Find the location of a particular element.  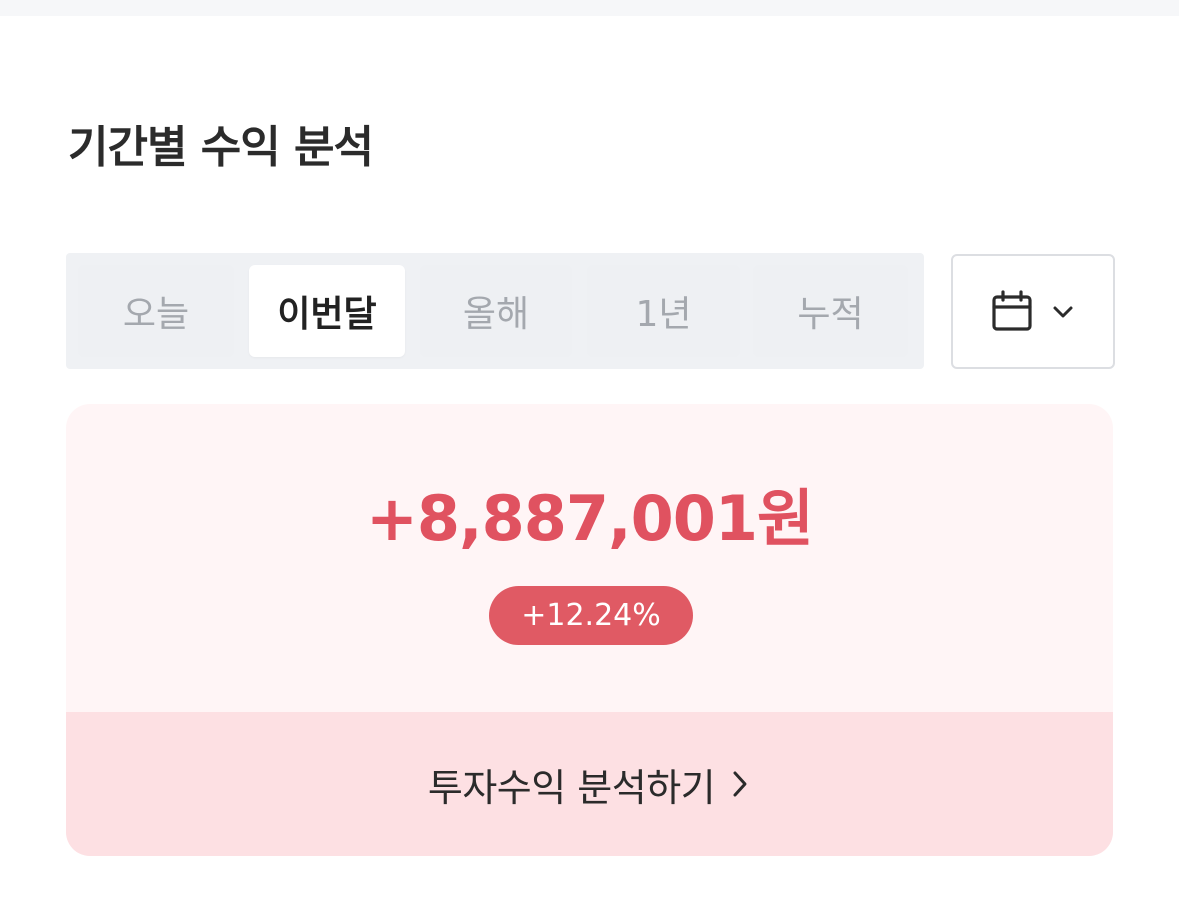

period-tab-bar: 오늘 이번달 올해 1년 누적 is located at coordinates (495, 311).